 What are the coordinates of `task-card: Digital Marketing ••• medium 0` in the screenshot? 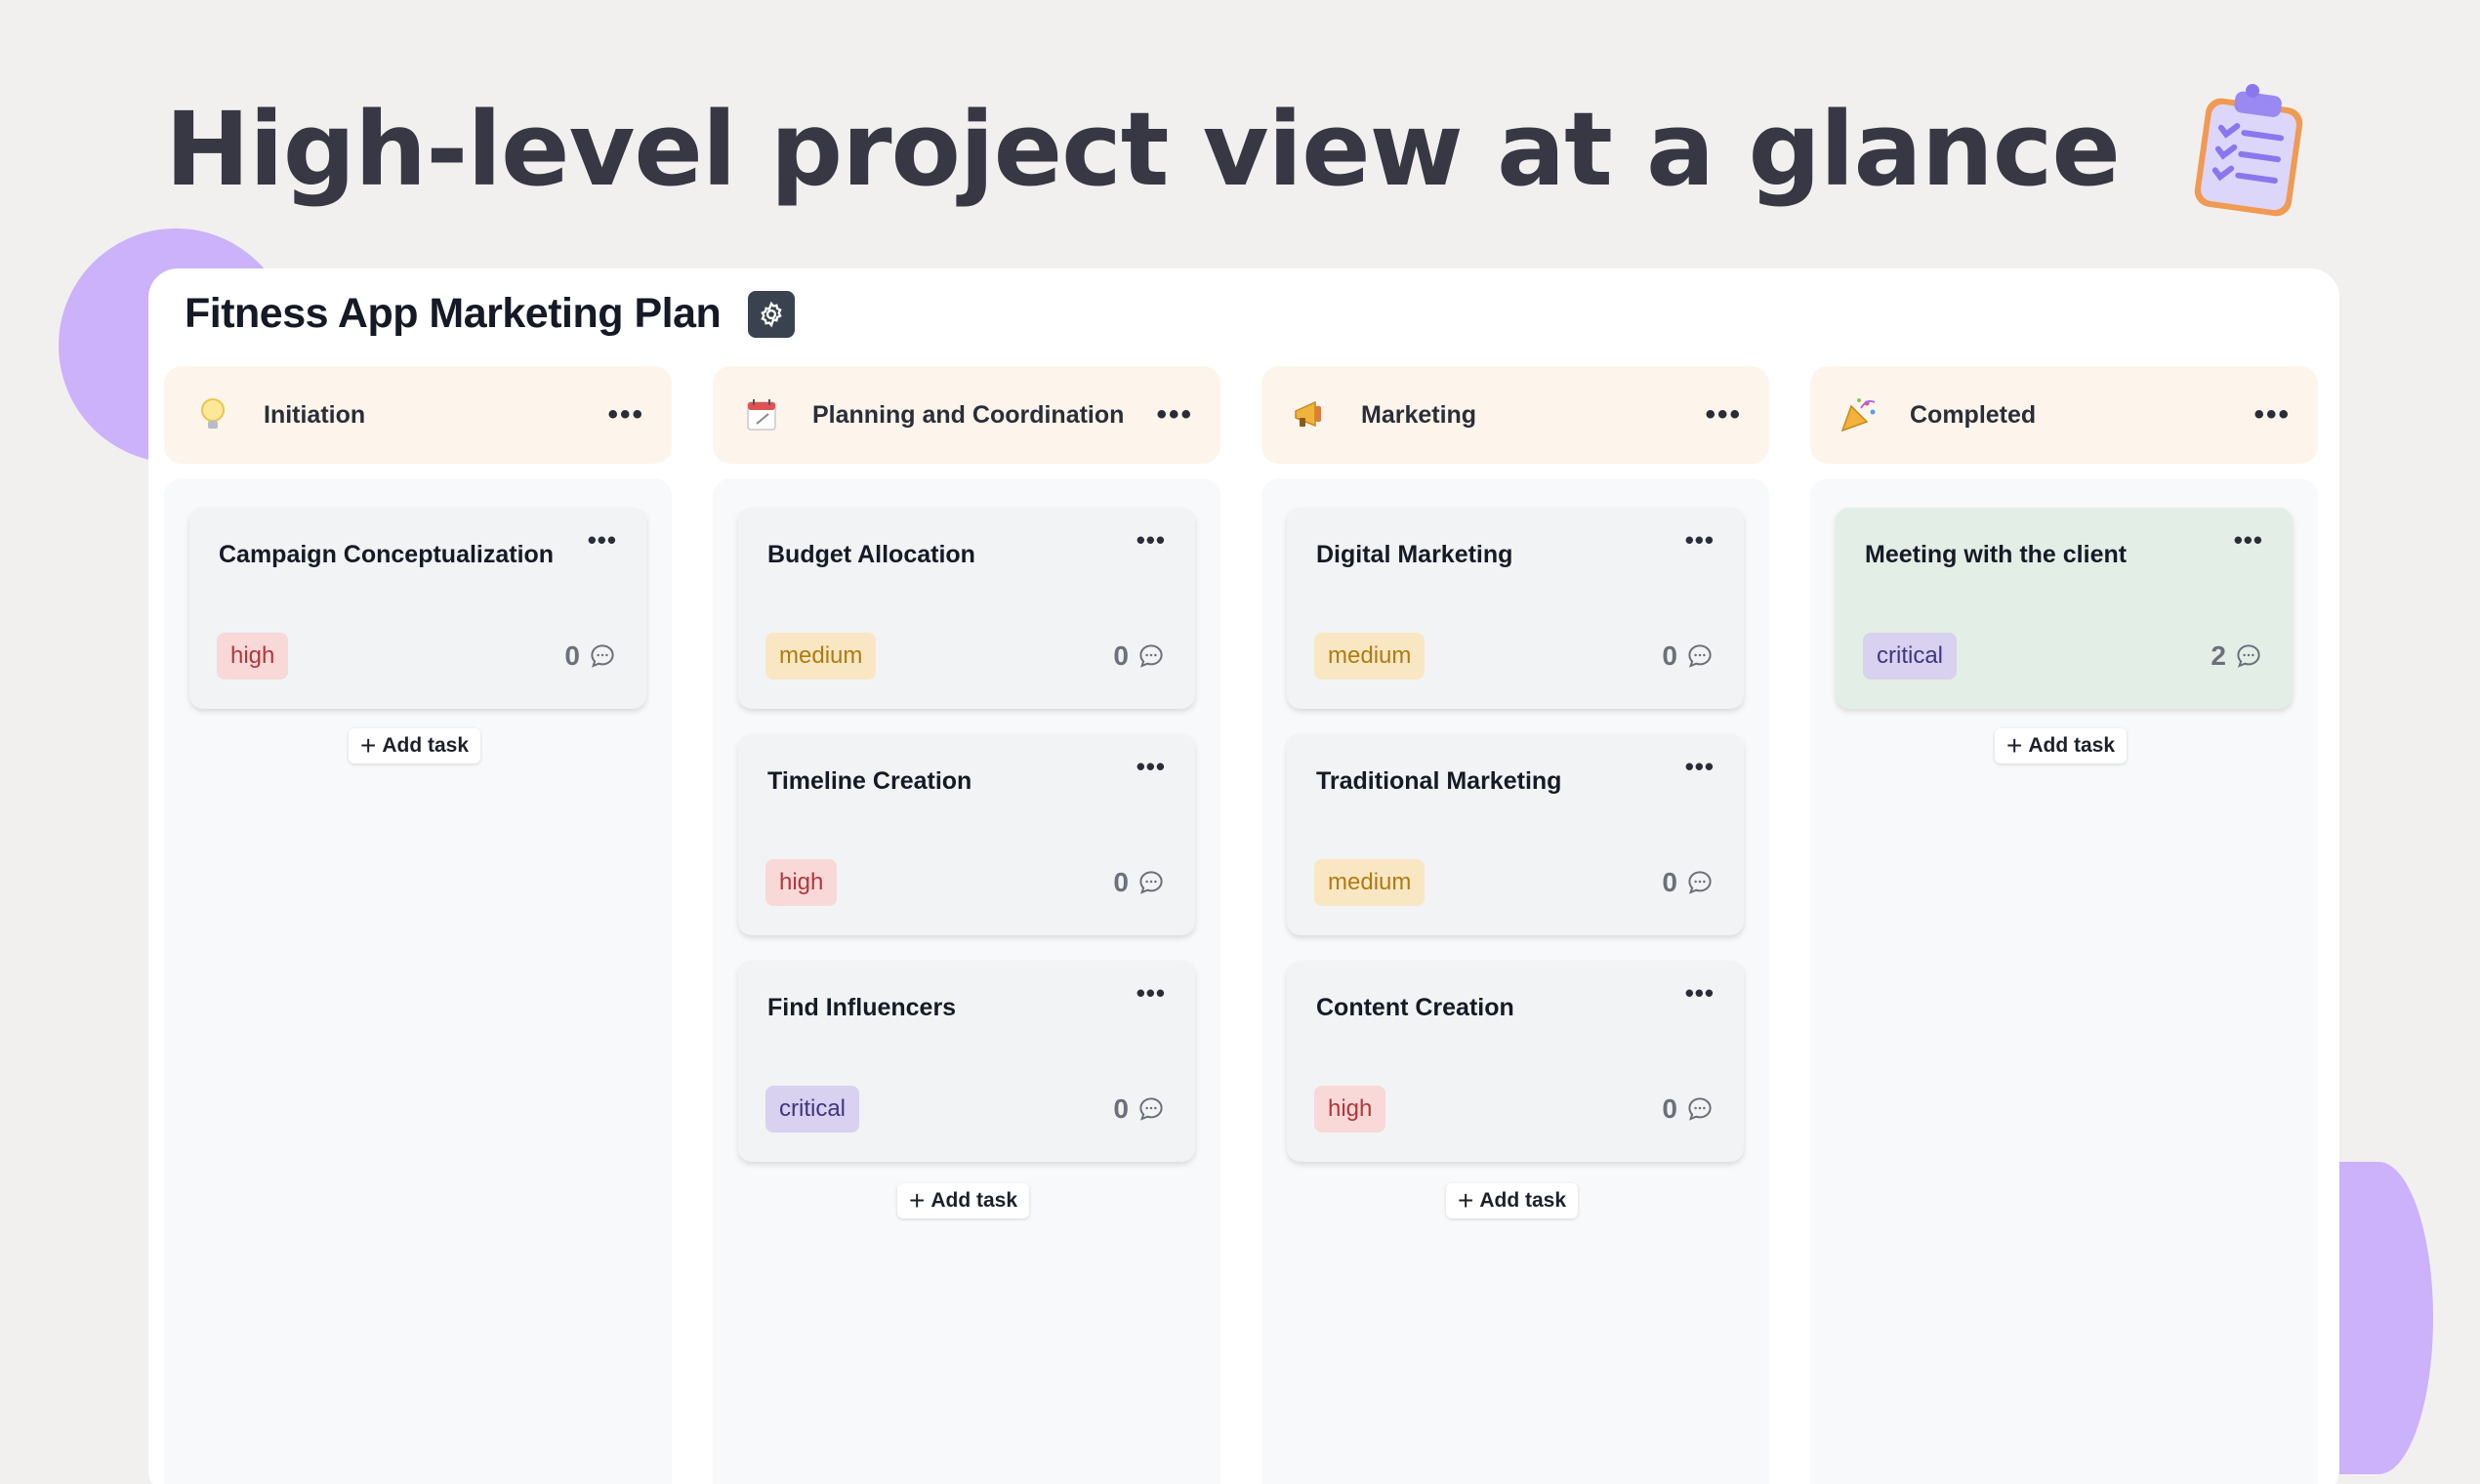 It's located at (1515, 608).